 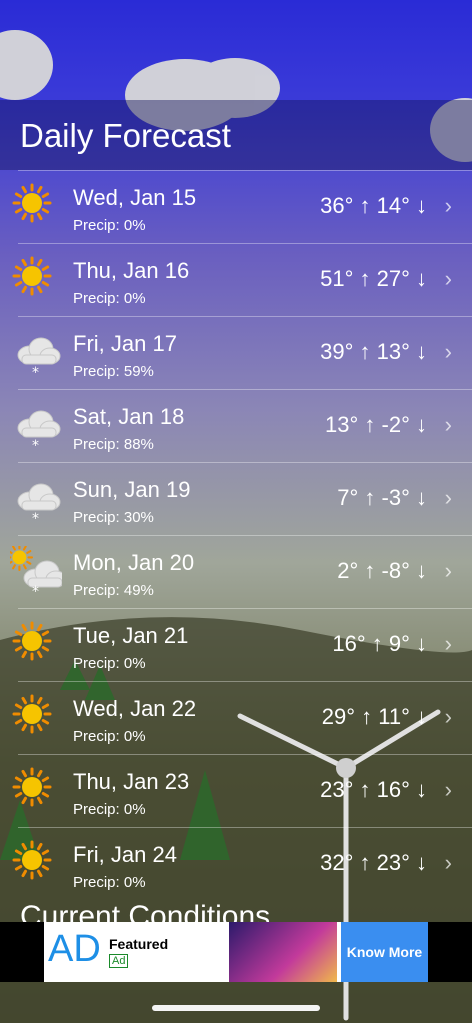 What do you see at coordinates (382, 570) in the screenshot?
I see `forecast-temps: 2° ↑ -8° ↓` at bounding box center [382, 570].